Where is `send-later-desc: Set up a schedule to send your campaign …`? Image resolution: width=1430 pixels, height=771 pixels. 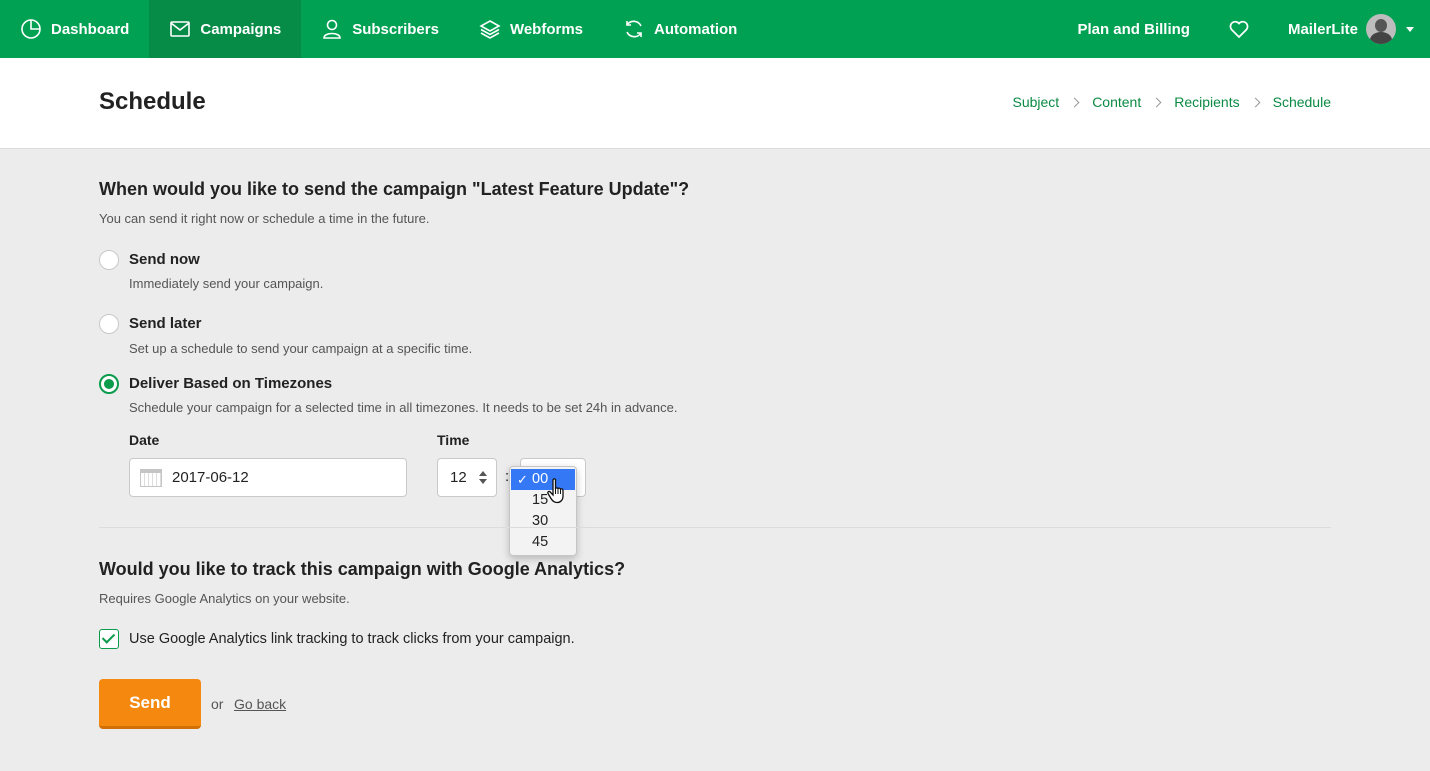 send-later-desc: Set up a schedule to send your campaign … is located at coordinates (301, 348).